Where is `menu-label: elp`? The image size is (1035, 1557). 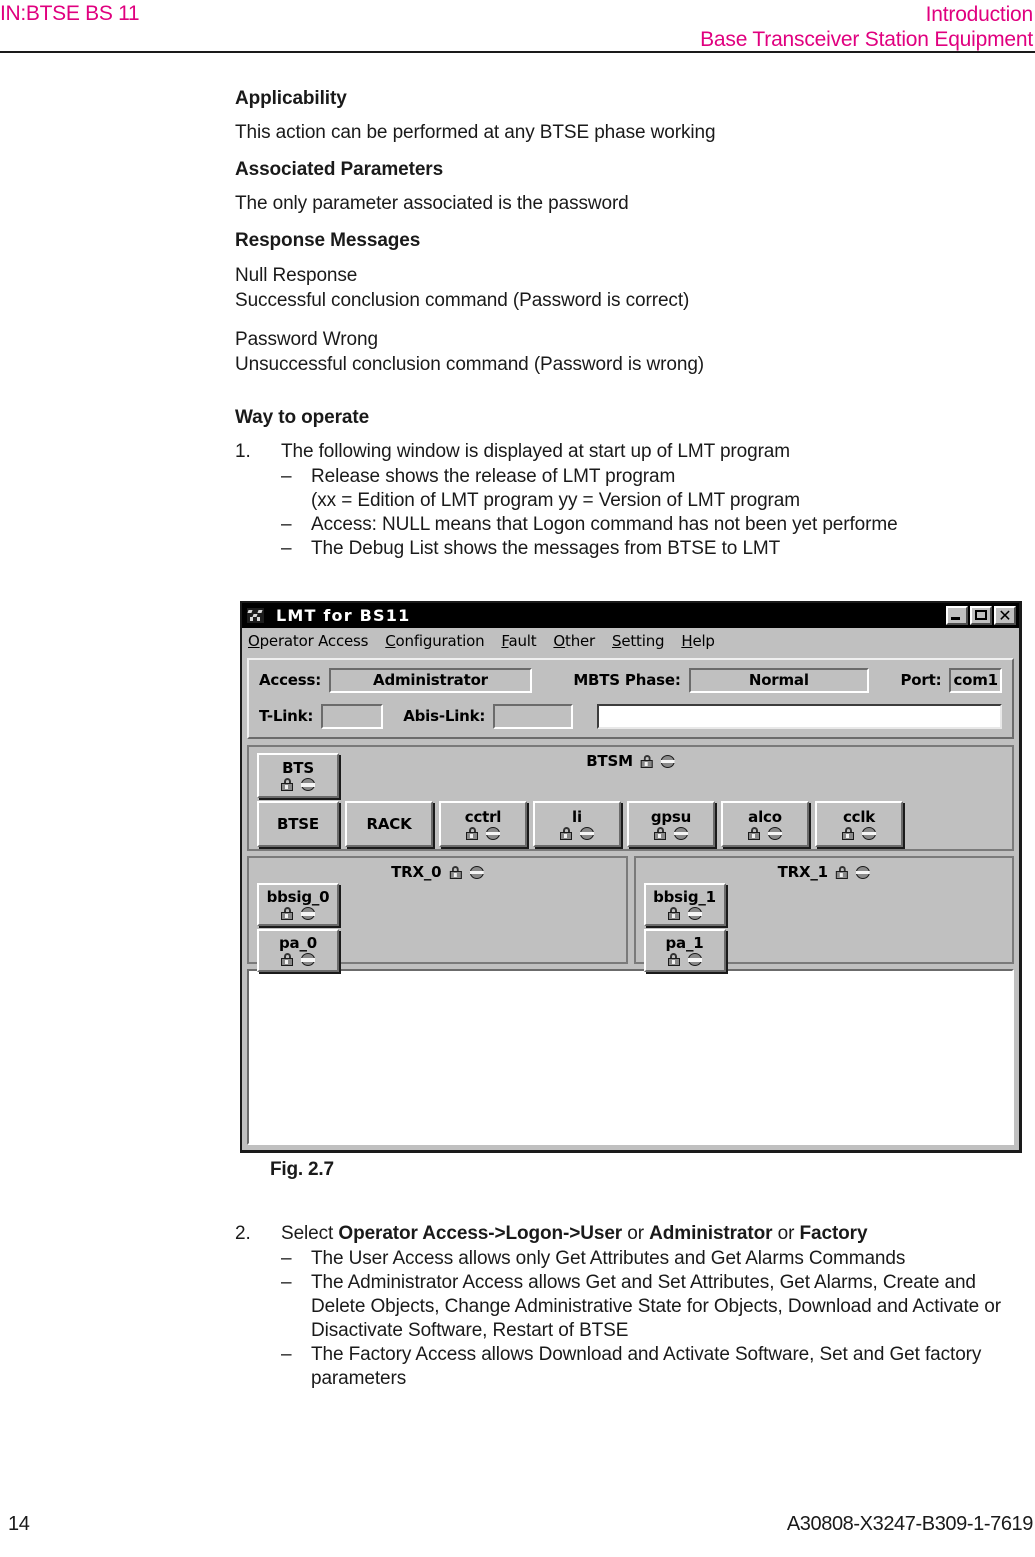 menu-label: elp is located at coordinates (703, 641).